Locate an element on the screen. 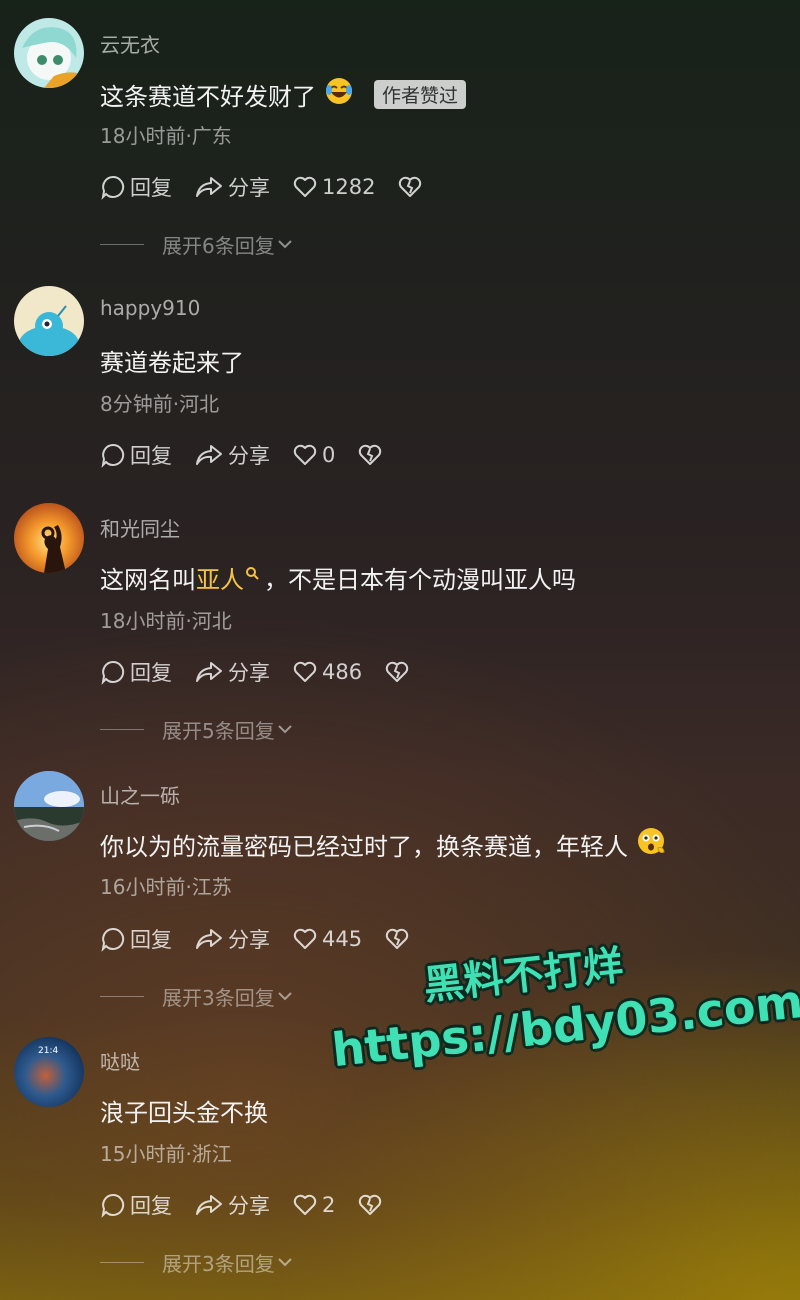 The width and height of the screenshot is (800, 1300). like-count: 2 is located at coordinates (329, 1205).